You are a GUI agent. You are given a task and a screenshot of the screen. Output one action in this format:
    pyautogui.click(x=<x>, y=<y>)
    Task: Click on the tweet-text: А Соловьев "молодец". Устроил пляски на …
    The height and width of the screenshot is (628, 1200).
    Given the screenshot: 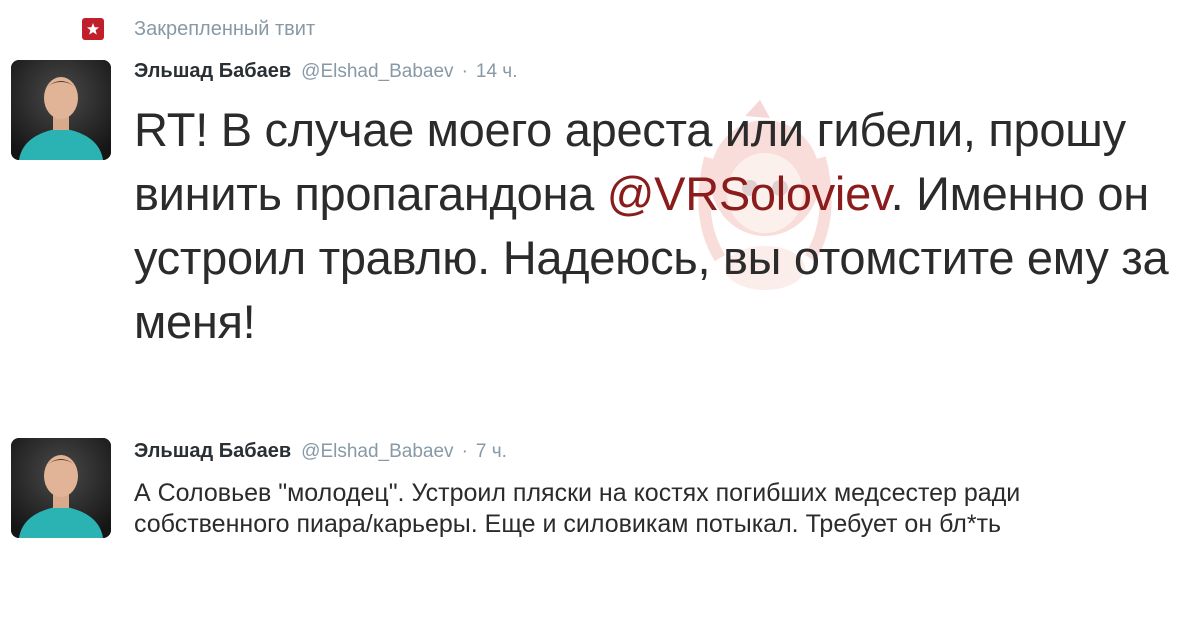 What is the action you would take?
    pyautogui.click(x=577, y=508)
    